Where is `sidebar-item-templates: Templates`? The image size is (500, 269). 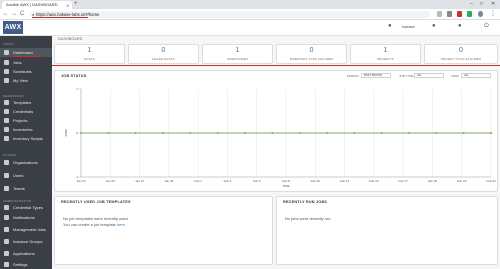 sidebar-item-templates: Templates is located at coordinates (26, 102).